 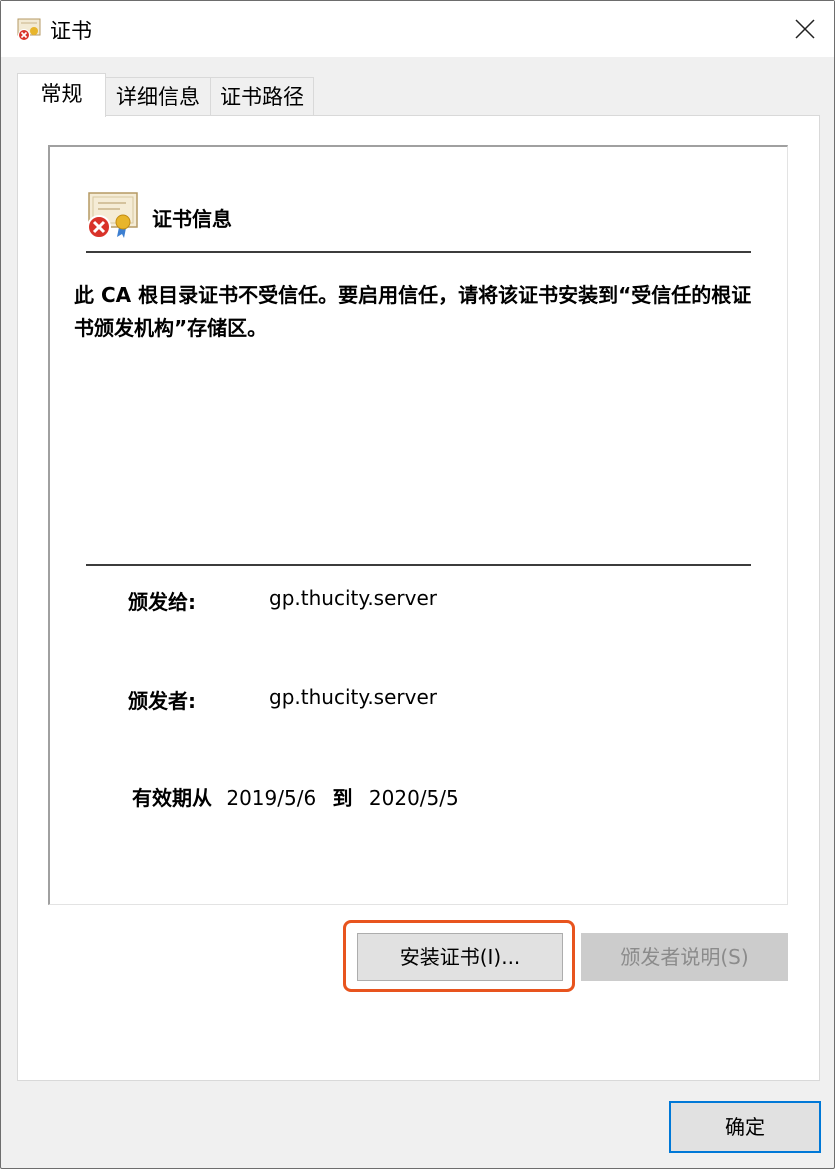 What do you see at coordinates (262, 96) in the screenshot?
I see `tab-cert-path: 证书路径` at bounding box center [262, 96].